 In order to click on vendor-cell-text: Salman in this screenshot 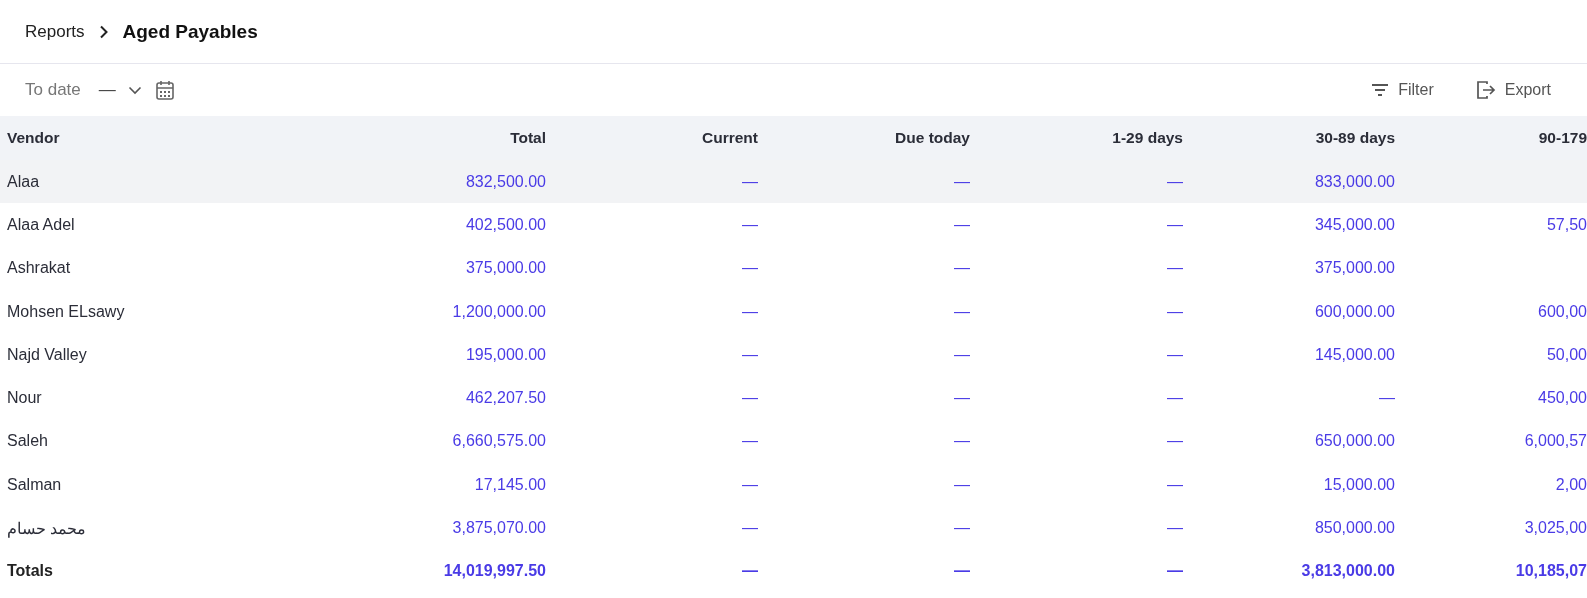, I will do `click(34, 484)`.